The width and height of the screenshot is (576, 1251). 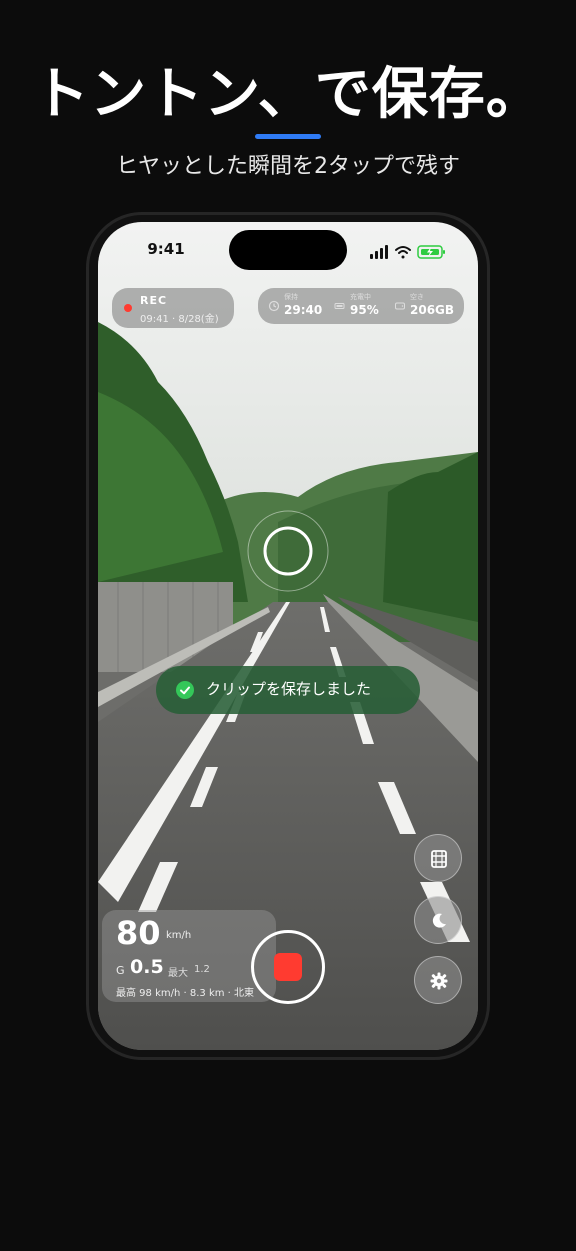 What do you see at coordinates (128, 308) in the screenshot?
I see `recording-dot` at bounding box center [128, 308].